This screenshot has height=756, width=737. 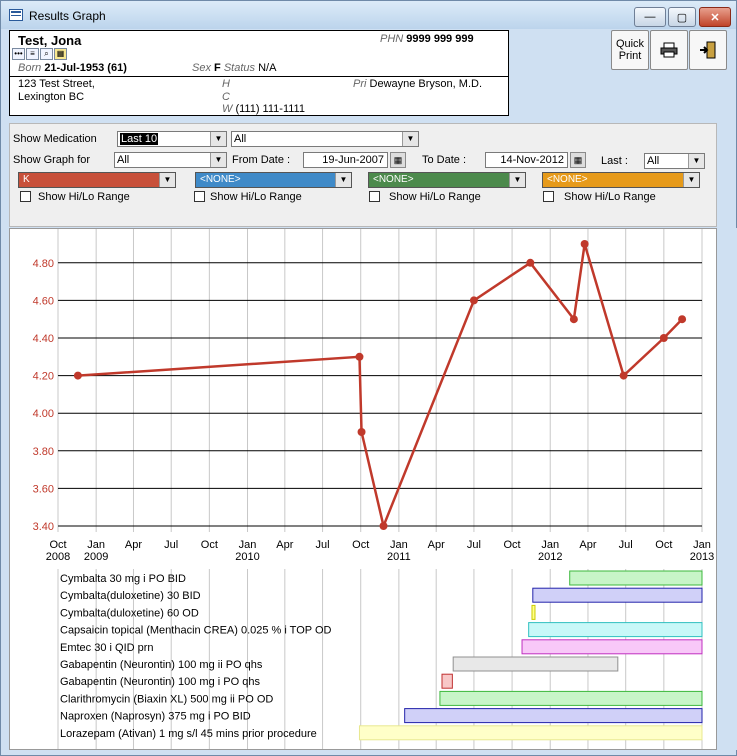 I want to click on series-2-select: <NONE> ▼, so click(x=273, y=180).